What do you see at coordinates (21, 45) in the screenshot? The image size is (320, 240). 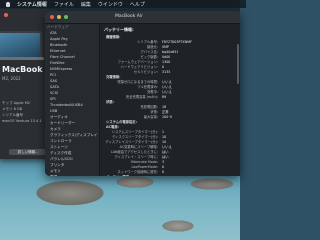 I see `laptop-icon` at bounding box center [21, 45].